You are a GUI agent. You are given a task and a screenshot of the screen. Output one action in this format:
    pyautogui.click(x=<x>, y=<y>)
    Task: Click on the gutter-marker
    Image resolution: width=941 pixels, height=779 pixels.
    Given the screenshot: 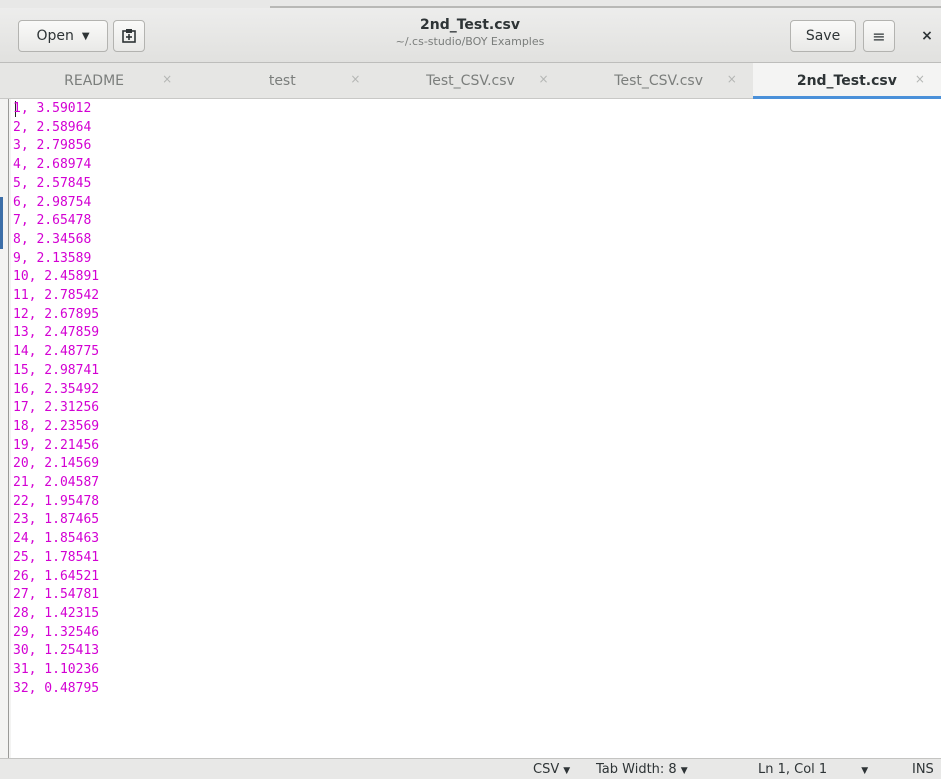 What is the action you would take?
    pyautogui.click(x=1, y=223)
    